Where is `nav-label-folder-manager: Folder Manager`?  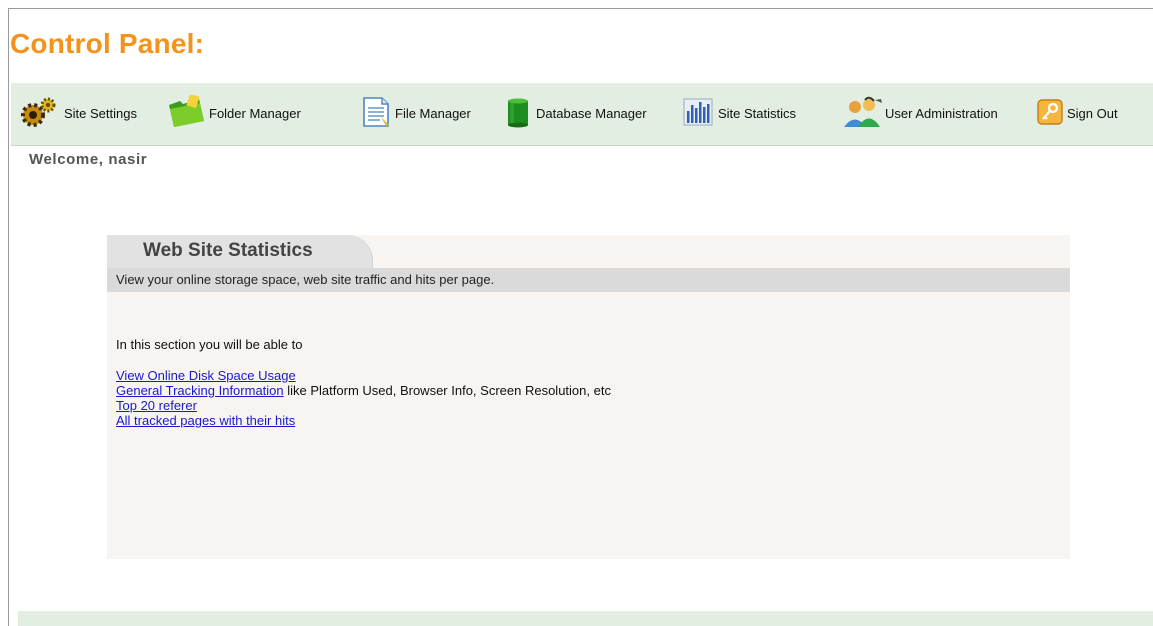
nav-label-folder-manager: Folder Manager is located at coordinates (255, 113).